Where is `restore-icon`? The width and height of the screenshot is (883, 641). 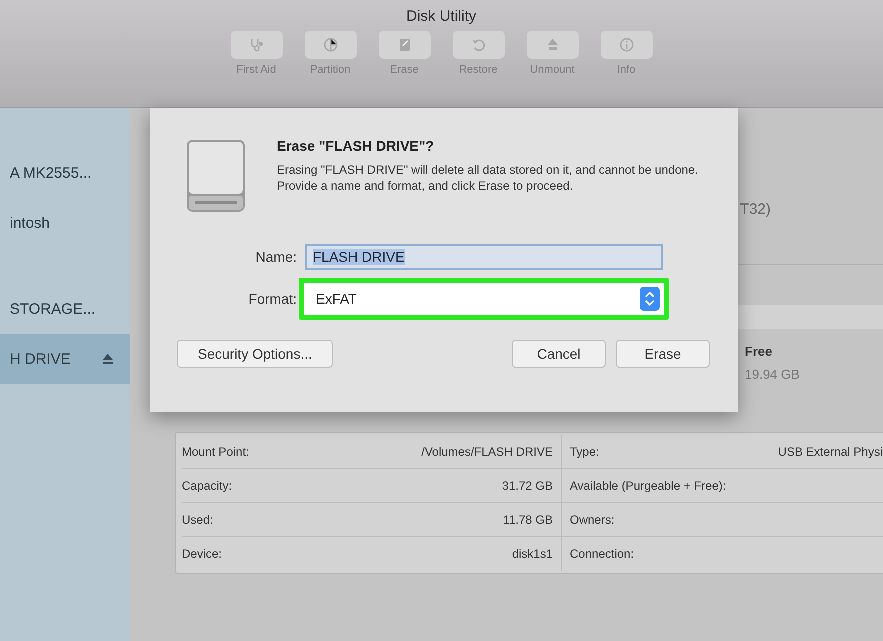 restore-icon is located at coordinates (478, 45).